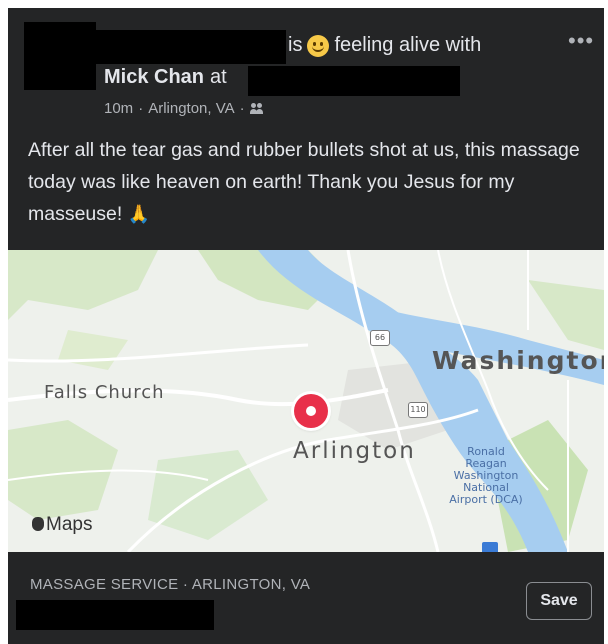 This screenshot has height=644, width=608. I want to click on feeling-label: feeling alive with, so click(408, 45).